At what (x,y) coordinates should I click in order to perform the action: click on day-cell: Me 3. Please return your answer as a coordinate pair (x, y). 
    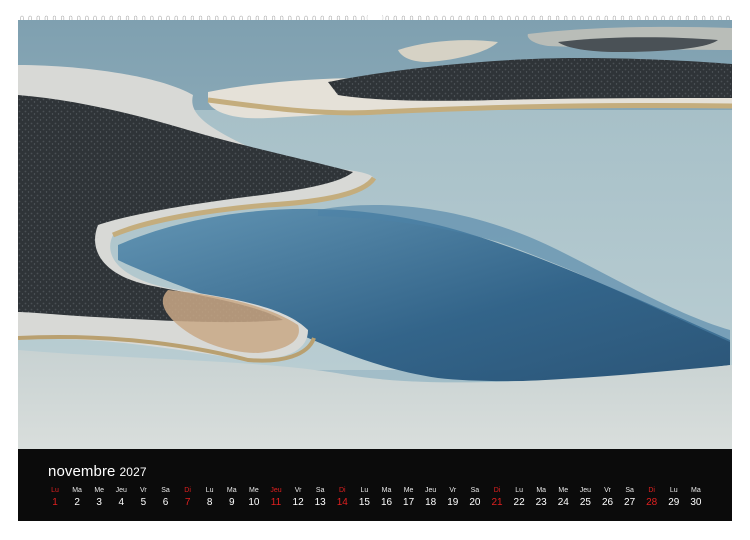
    Looking at the image, I should click on (99, 497).